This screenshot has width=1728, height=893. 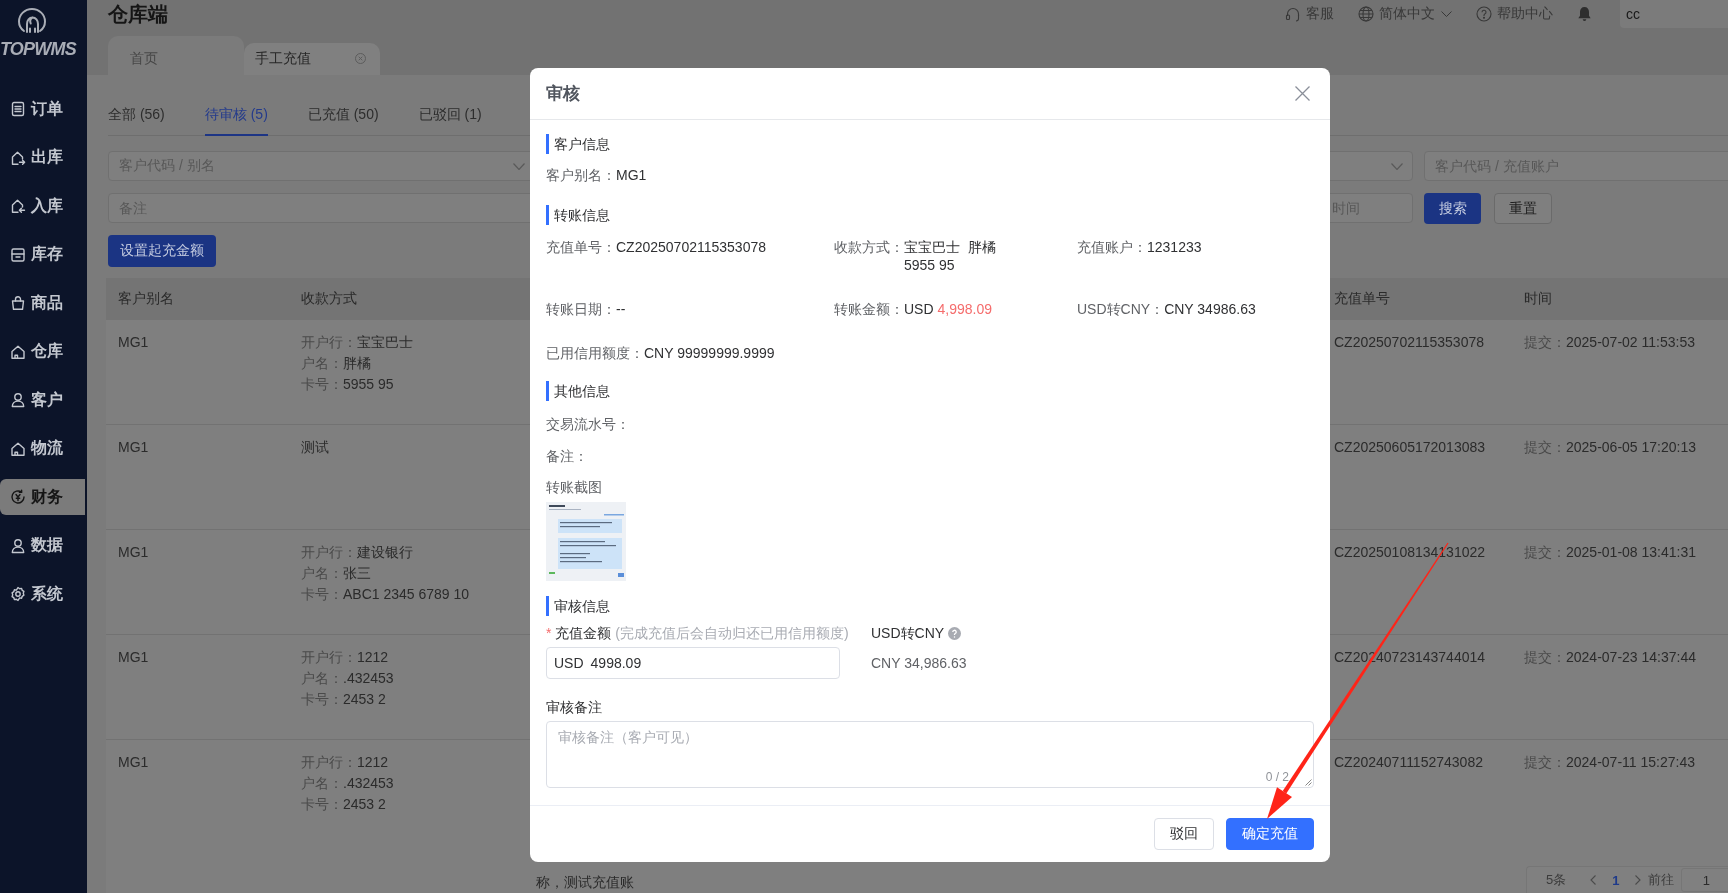 What do you see at coordinates (42, 351) in the screenshot?
I see `sidebar-item: 仓库` at bounding box center [42, 351].